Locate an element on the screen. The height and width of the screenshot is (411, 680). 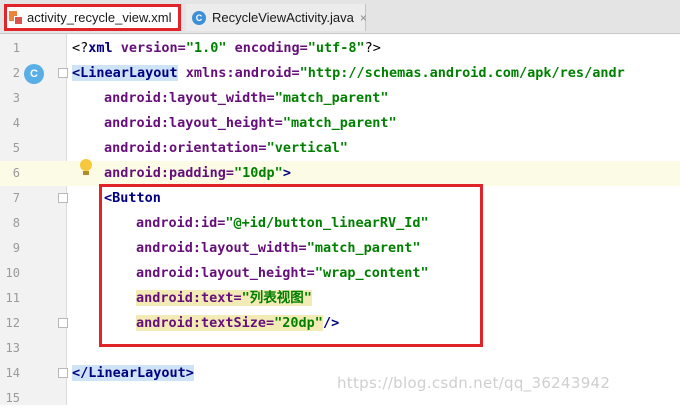
tab-activity-recycle-view-xml: activity_recycle_view.xml is located at coordinates (92, 17).